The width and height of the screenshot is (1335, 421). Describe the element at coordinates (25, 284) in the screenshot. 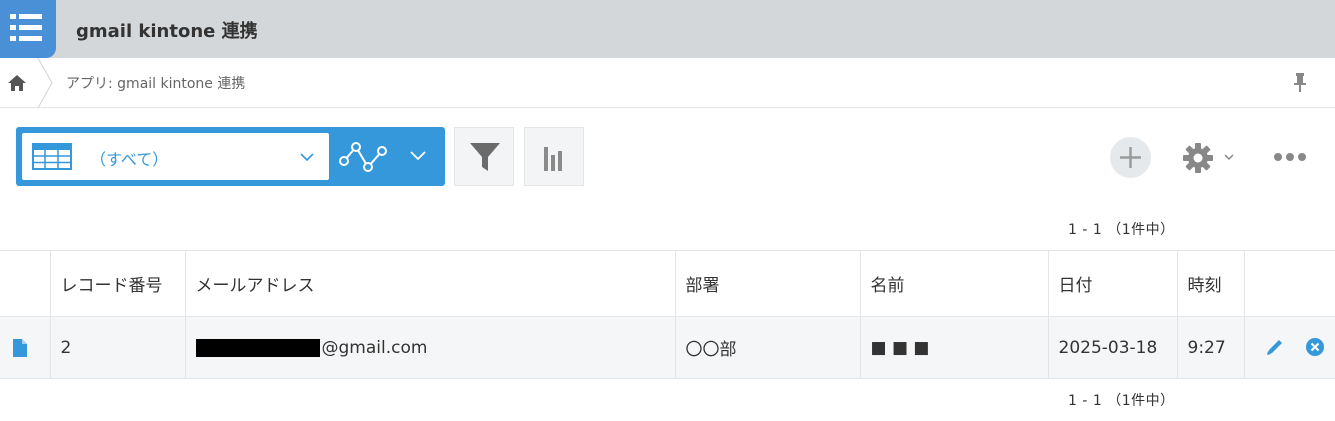

I see `table-header-blank` at that location.